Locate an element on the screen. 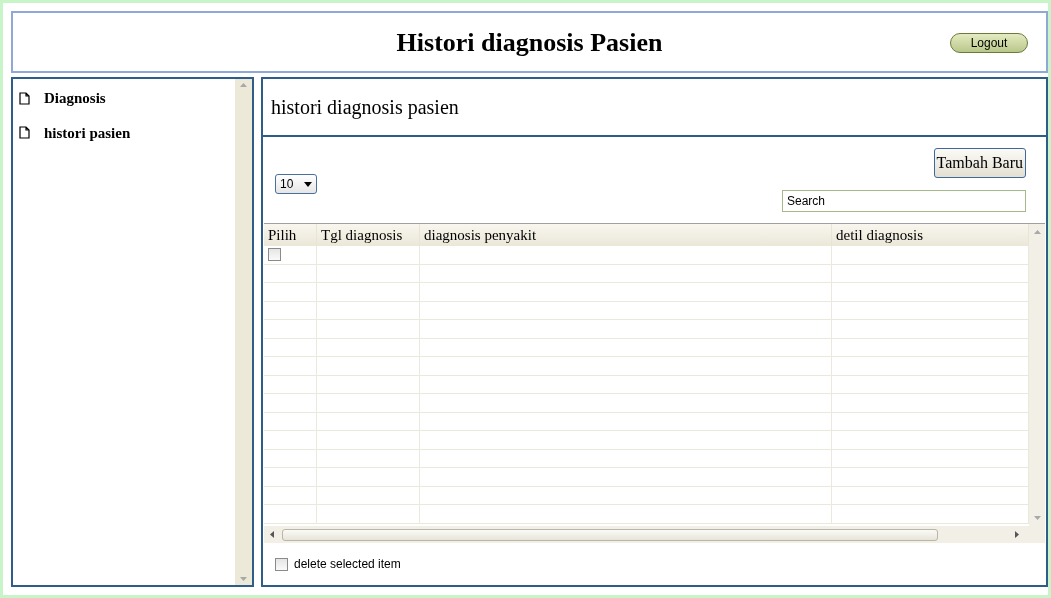 Image resolution: width=1051 pixels, height=598 pixels. sidebar-link: Diagnosis is located at coordinates (75, 98).